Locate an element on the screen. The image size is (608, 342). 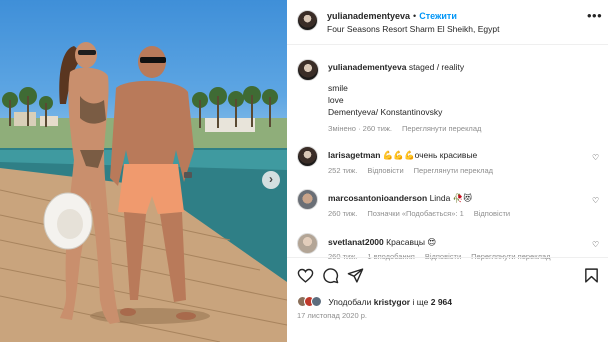
caption-age: 260 тиж. is located at coordinates (377, 128).